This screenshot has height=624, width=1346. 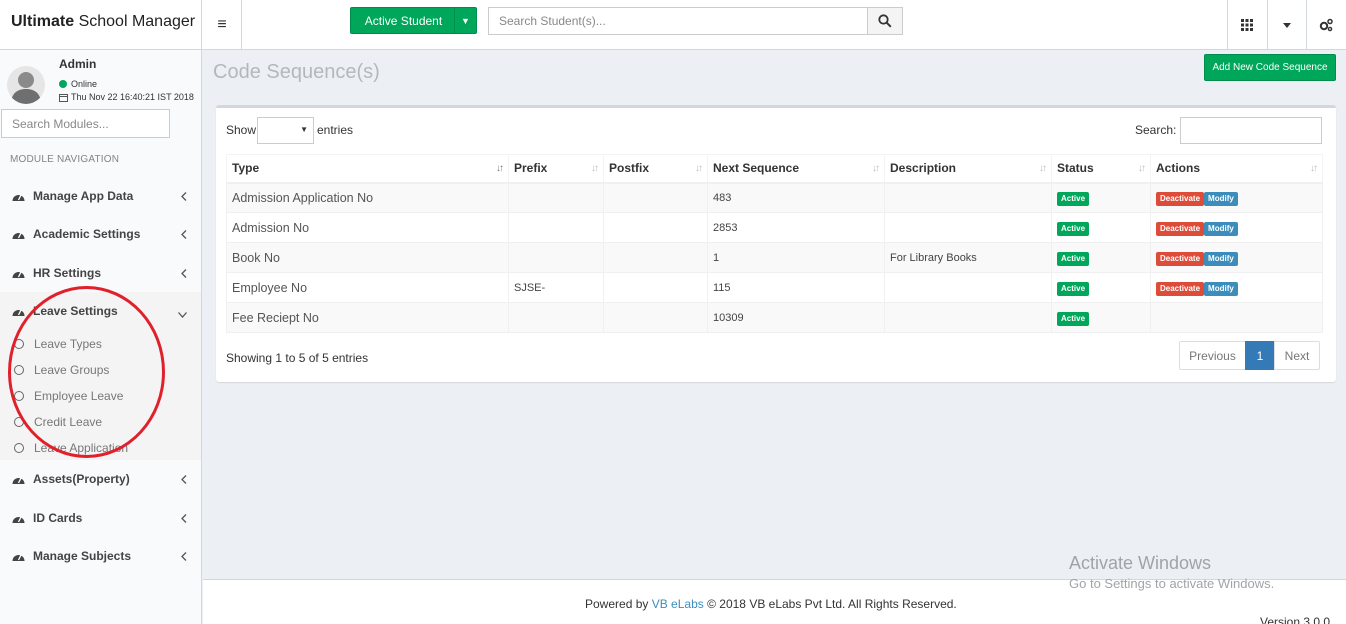 What do you see at coordinates (968, 257) in the screenshot?
I see `cell-description: For Library Books` at bounding box center [968, 257].